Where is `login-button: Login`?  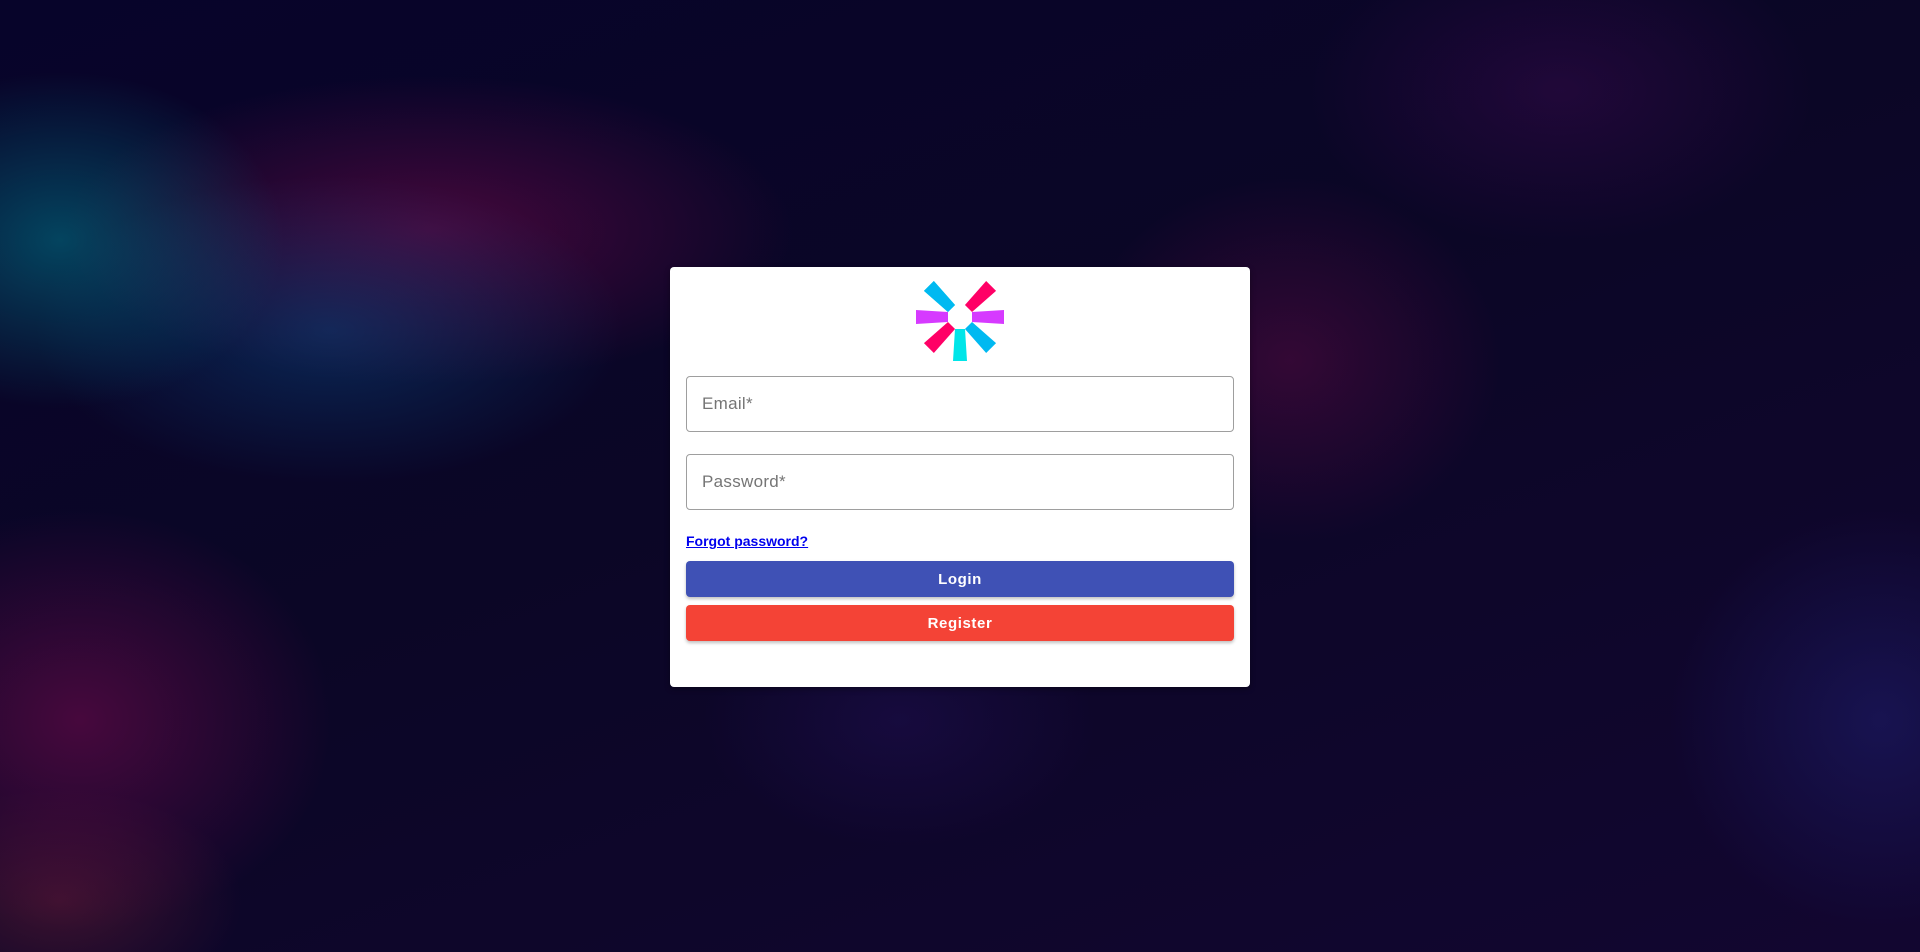 login-button: Login is located at coordinates (960, 579).